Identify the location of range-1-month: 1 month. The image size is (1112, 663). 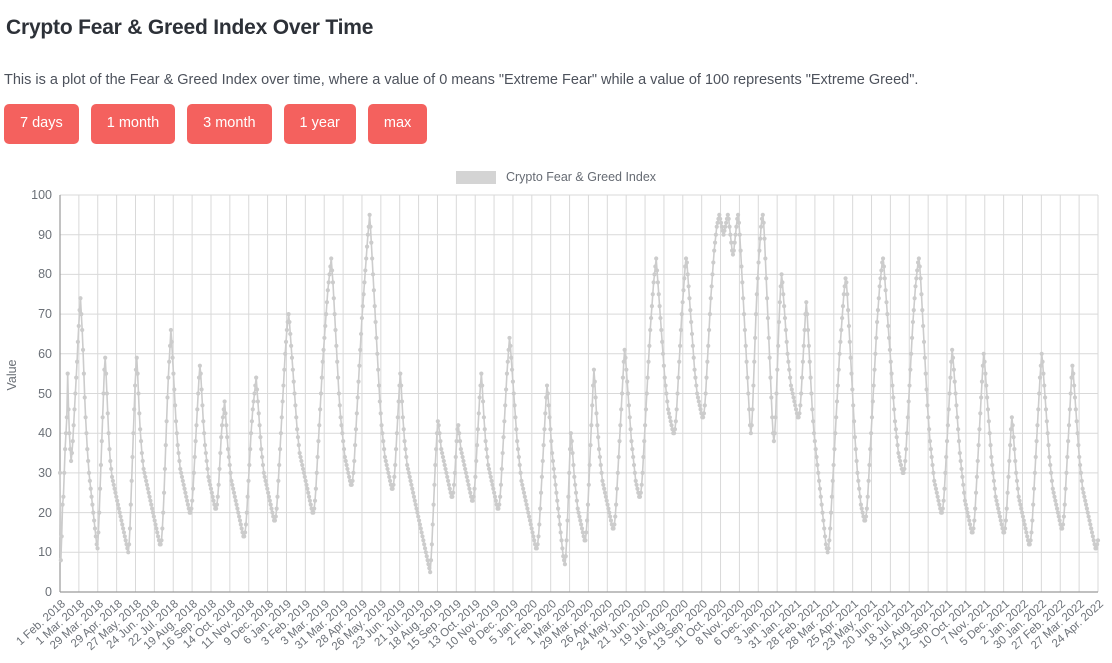
(133, 124).